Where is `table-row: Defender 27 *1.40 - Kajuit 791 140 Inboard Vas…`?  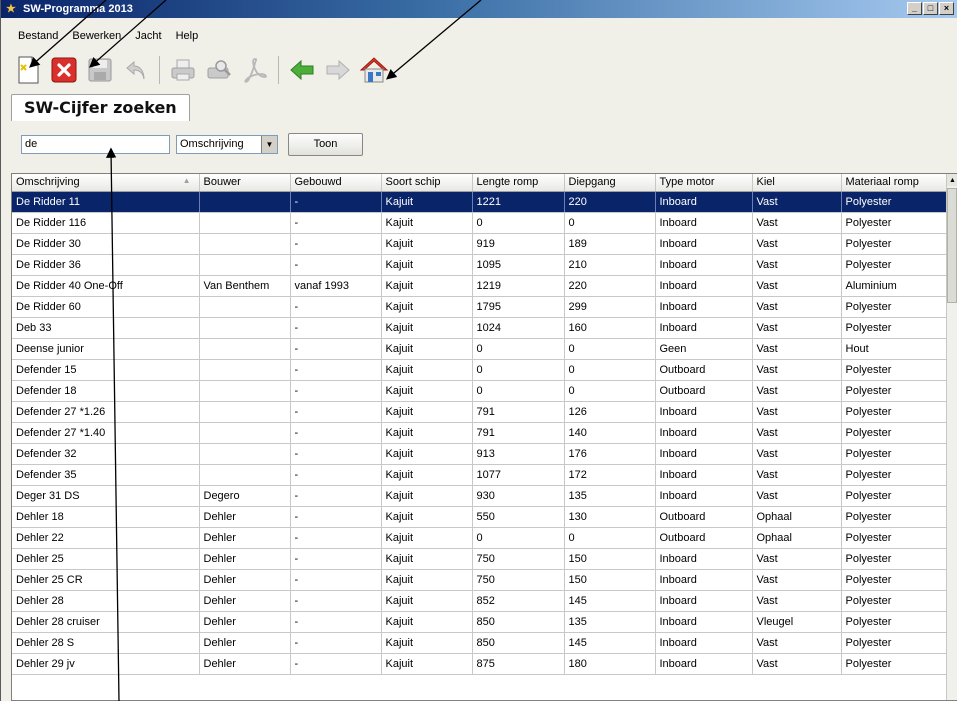 table-row: Defender 27 *1.40 - Kajuit 791 140 Inboard Vas… is located at coordinates (480, 433).